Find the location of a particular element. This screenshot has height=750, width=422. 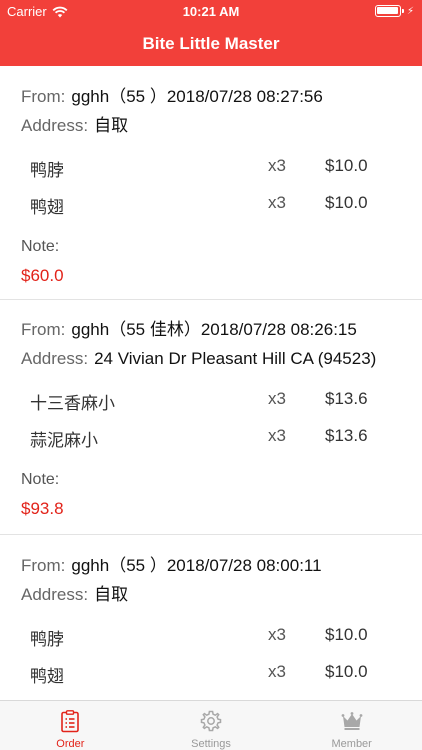

gear-icon is located at coordinates (211, 721).